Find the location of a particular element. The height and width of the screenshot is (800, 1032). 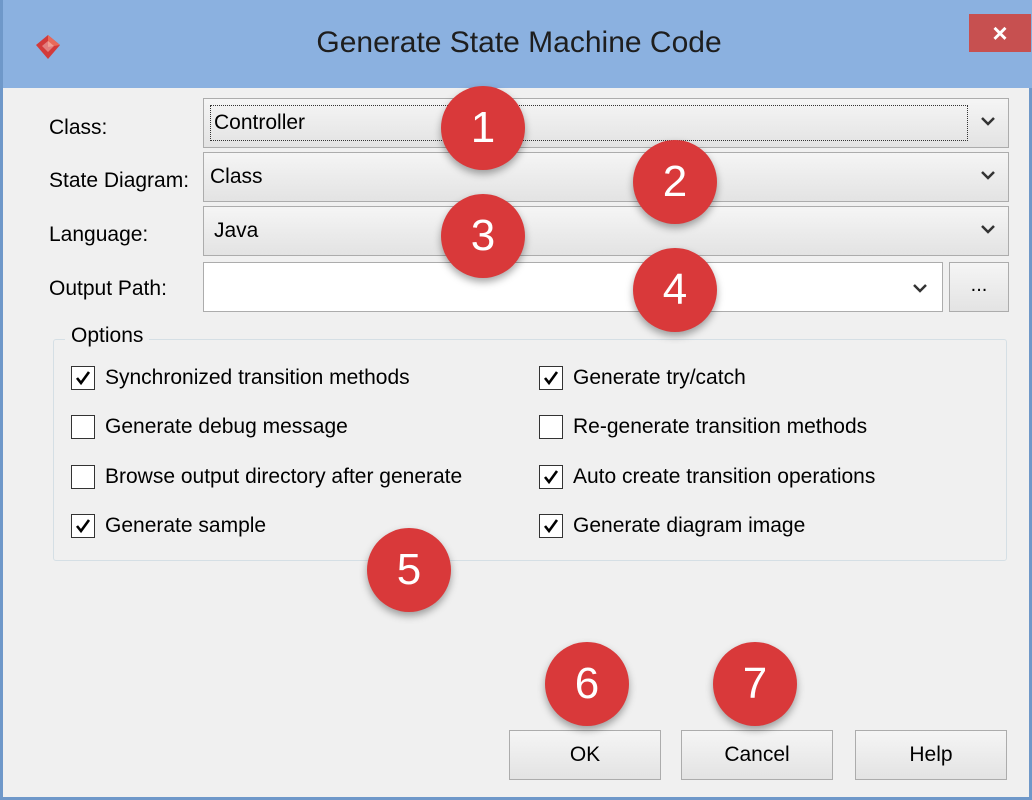

checkbox-label: Re-generate transition methods is located at coordinates (720, 426).